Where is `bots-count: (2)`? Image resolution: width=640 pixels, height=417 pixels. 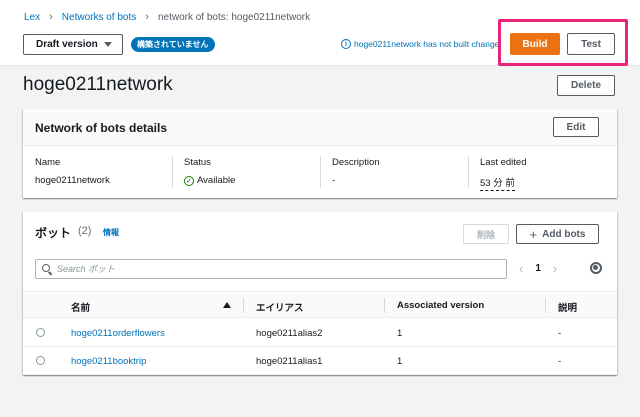
bots-count: (2) is located at coordinates (85, 231).